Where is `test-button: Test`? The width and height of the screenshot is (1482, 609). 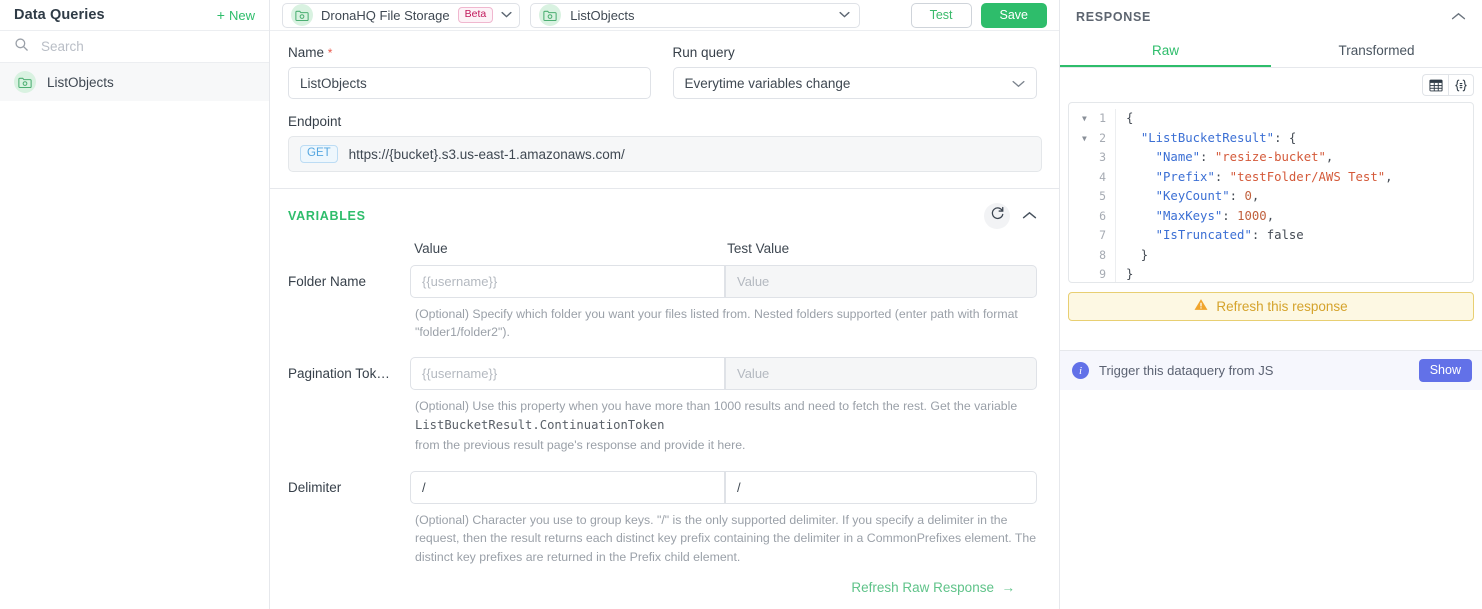 test-button: Test is located at coordinates (941, 15).